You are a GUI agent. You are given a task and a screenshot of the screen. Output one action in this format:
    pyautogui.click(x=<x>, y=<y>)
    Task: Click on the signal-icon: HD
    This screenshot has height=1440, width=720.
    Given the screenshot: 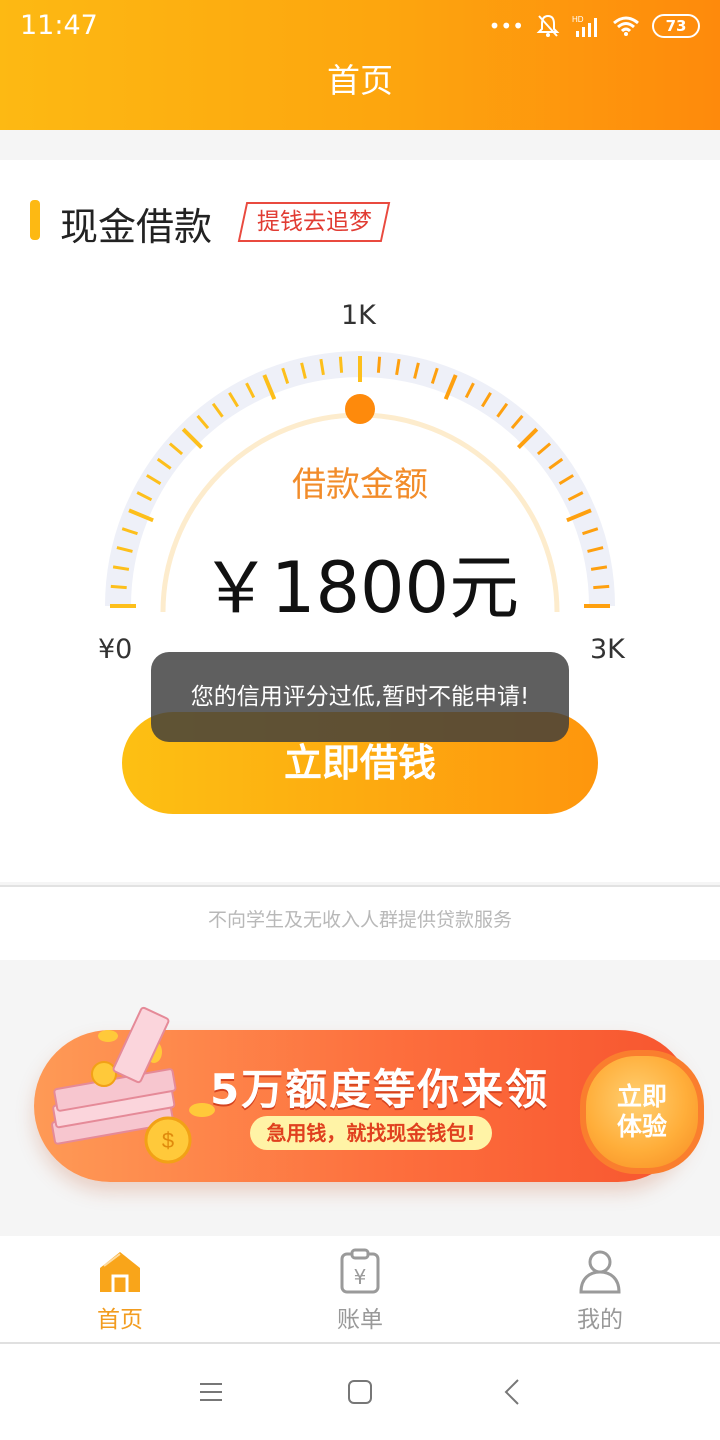 What is the action you would take?
    pyautogui.click(x=584, y=26)
    